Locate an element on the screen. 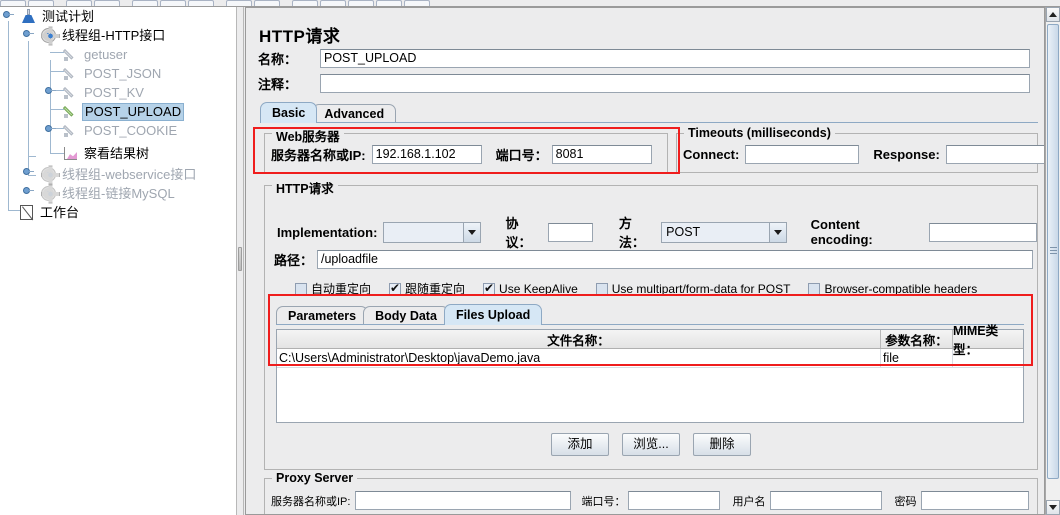  tab-body-data: Body Data is located at coordinates (406, 315).